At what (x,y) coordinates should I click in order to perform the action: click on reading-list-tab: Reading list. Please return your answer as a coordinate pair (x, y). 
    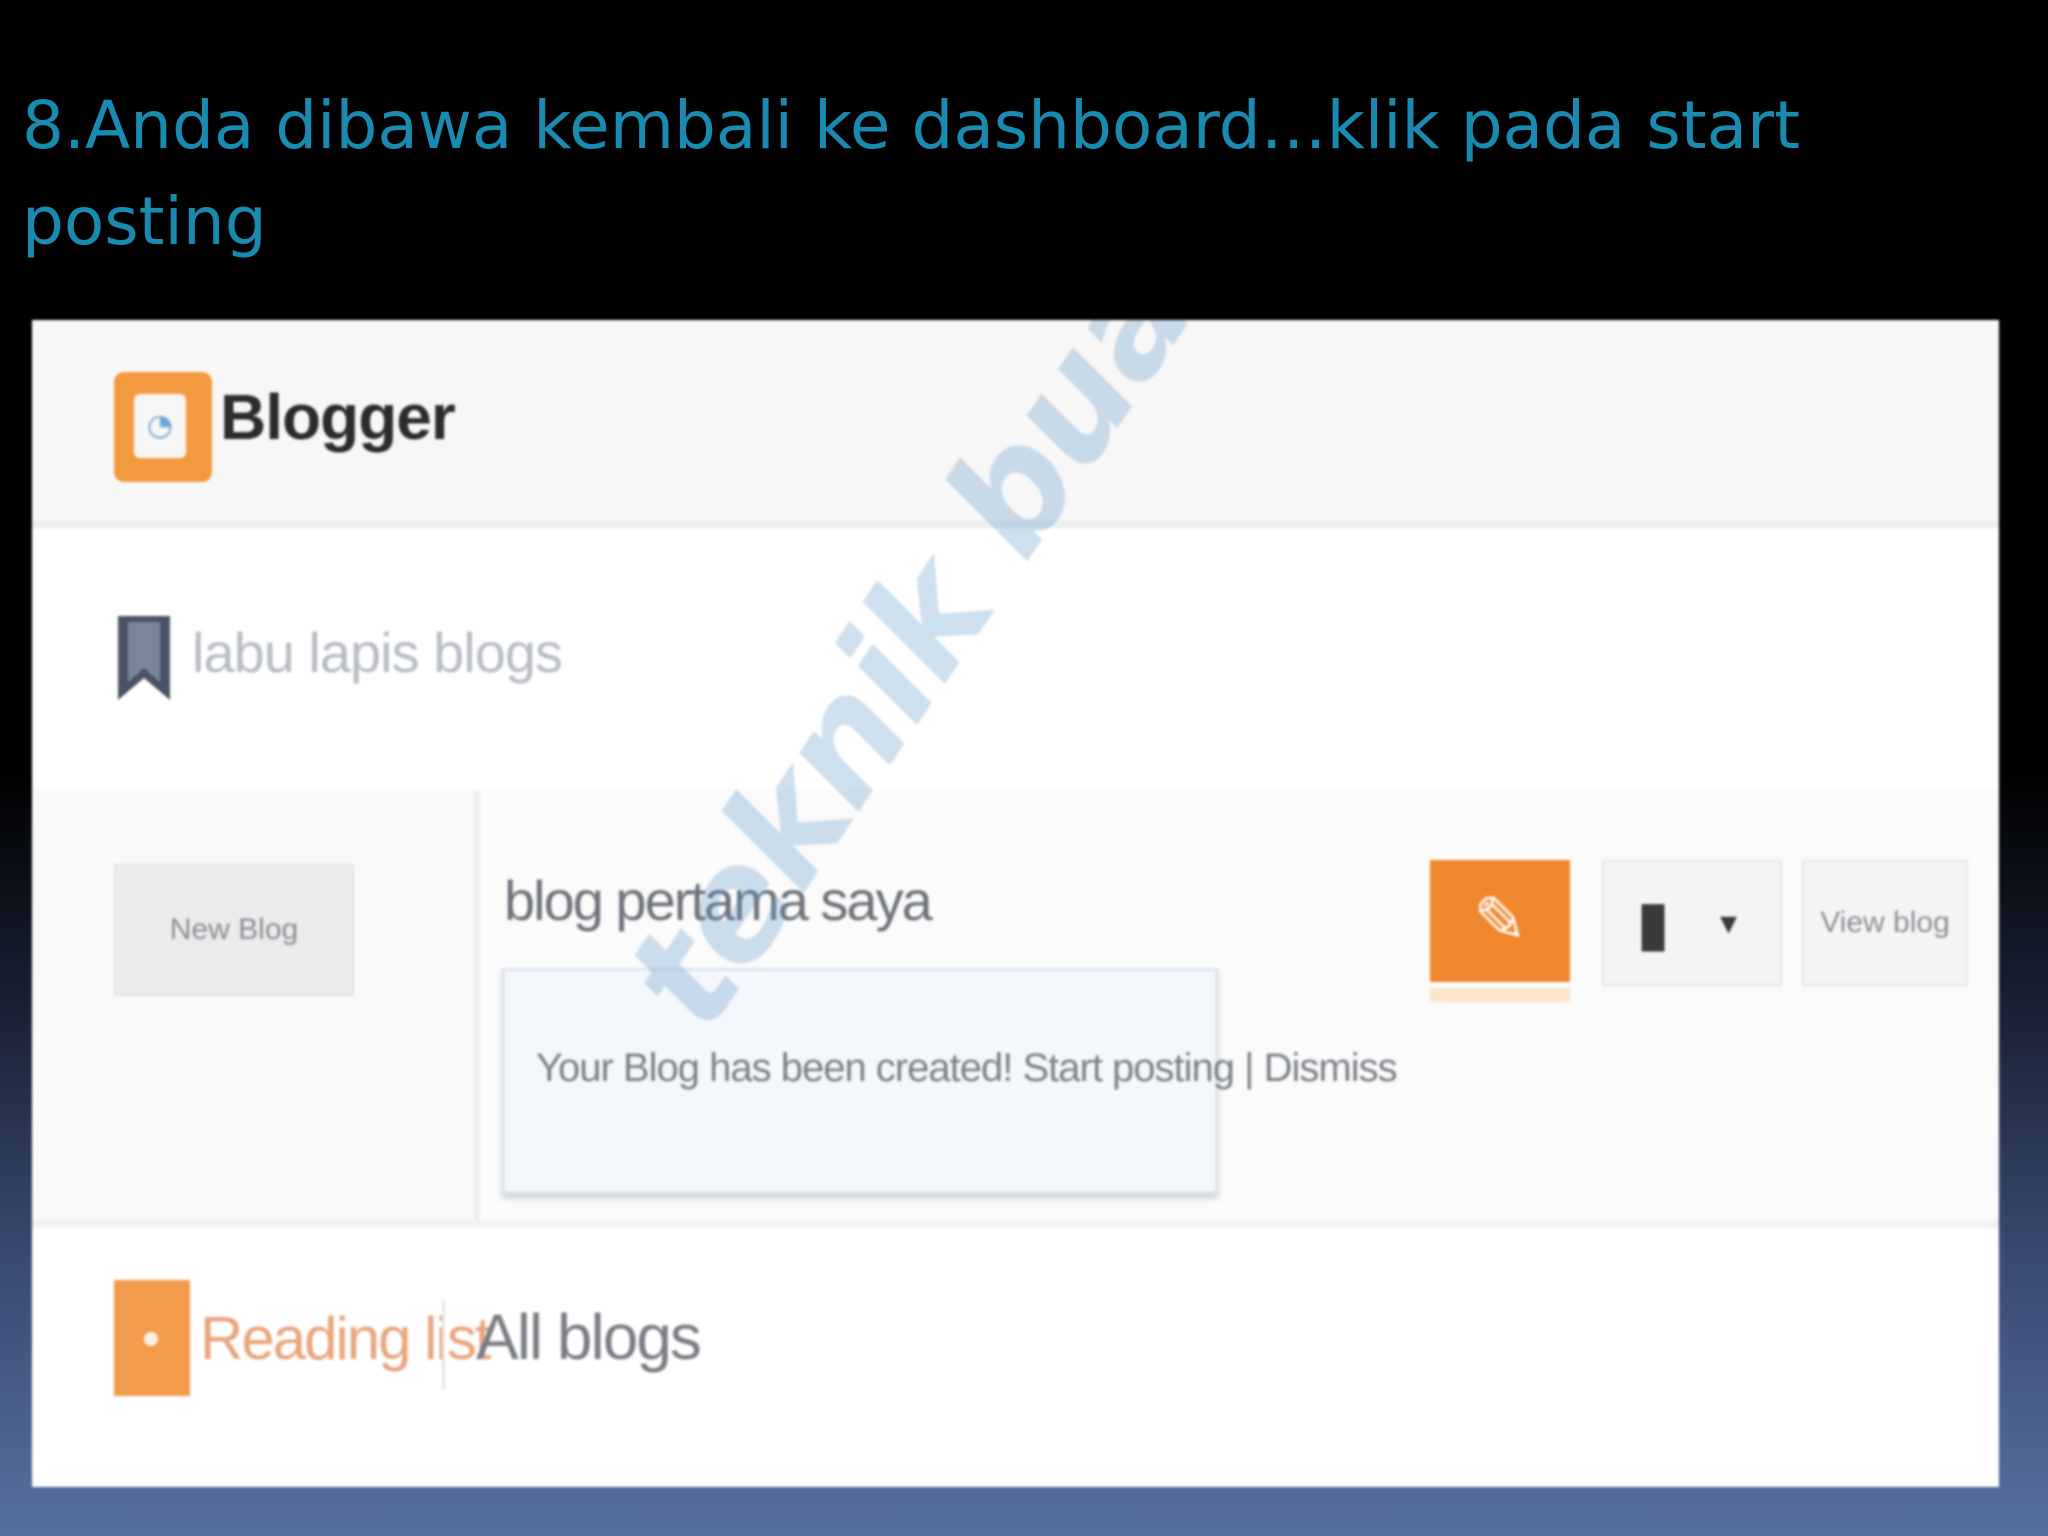
    Looking at the image, I should click on (346, 1338).